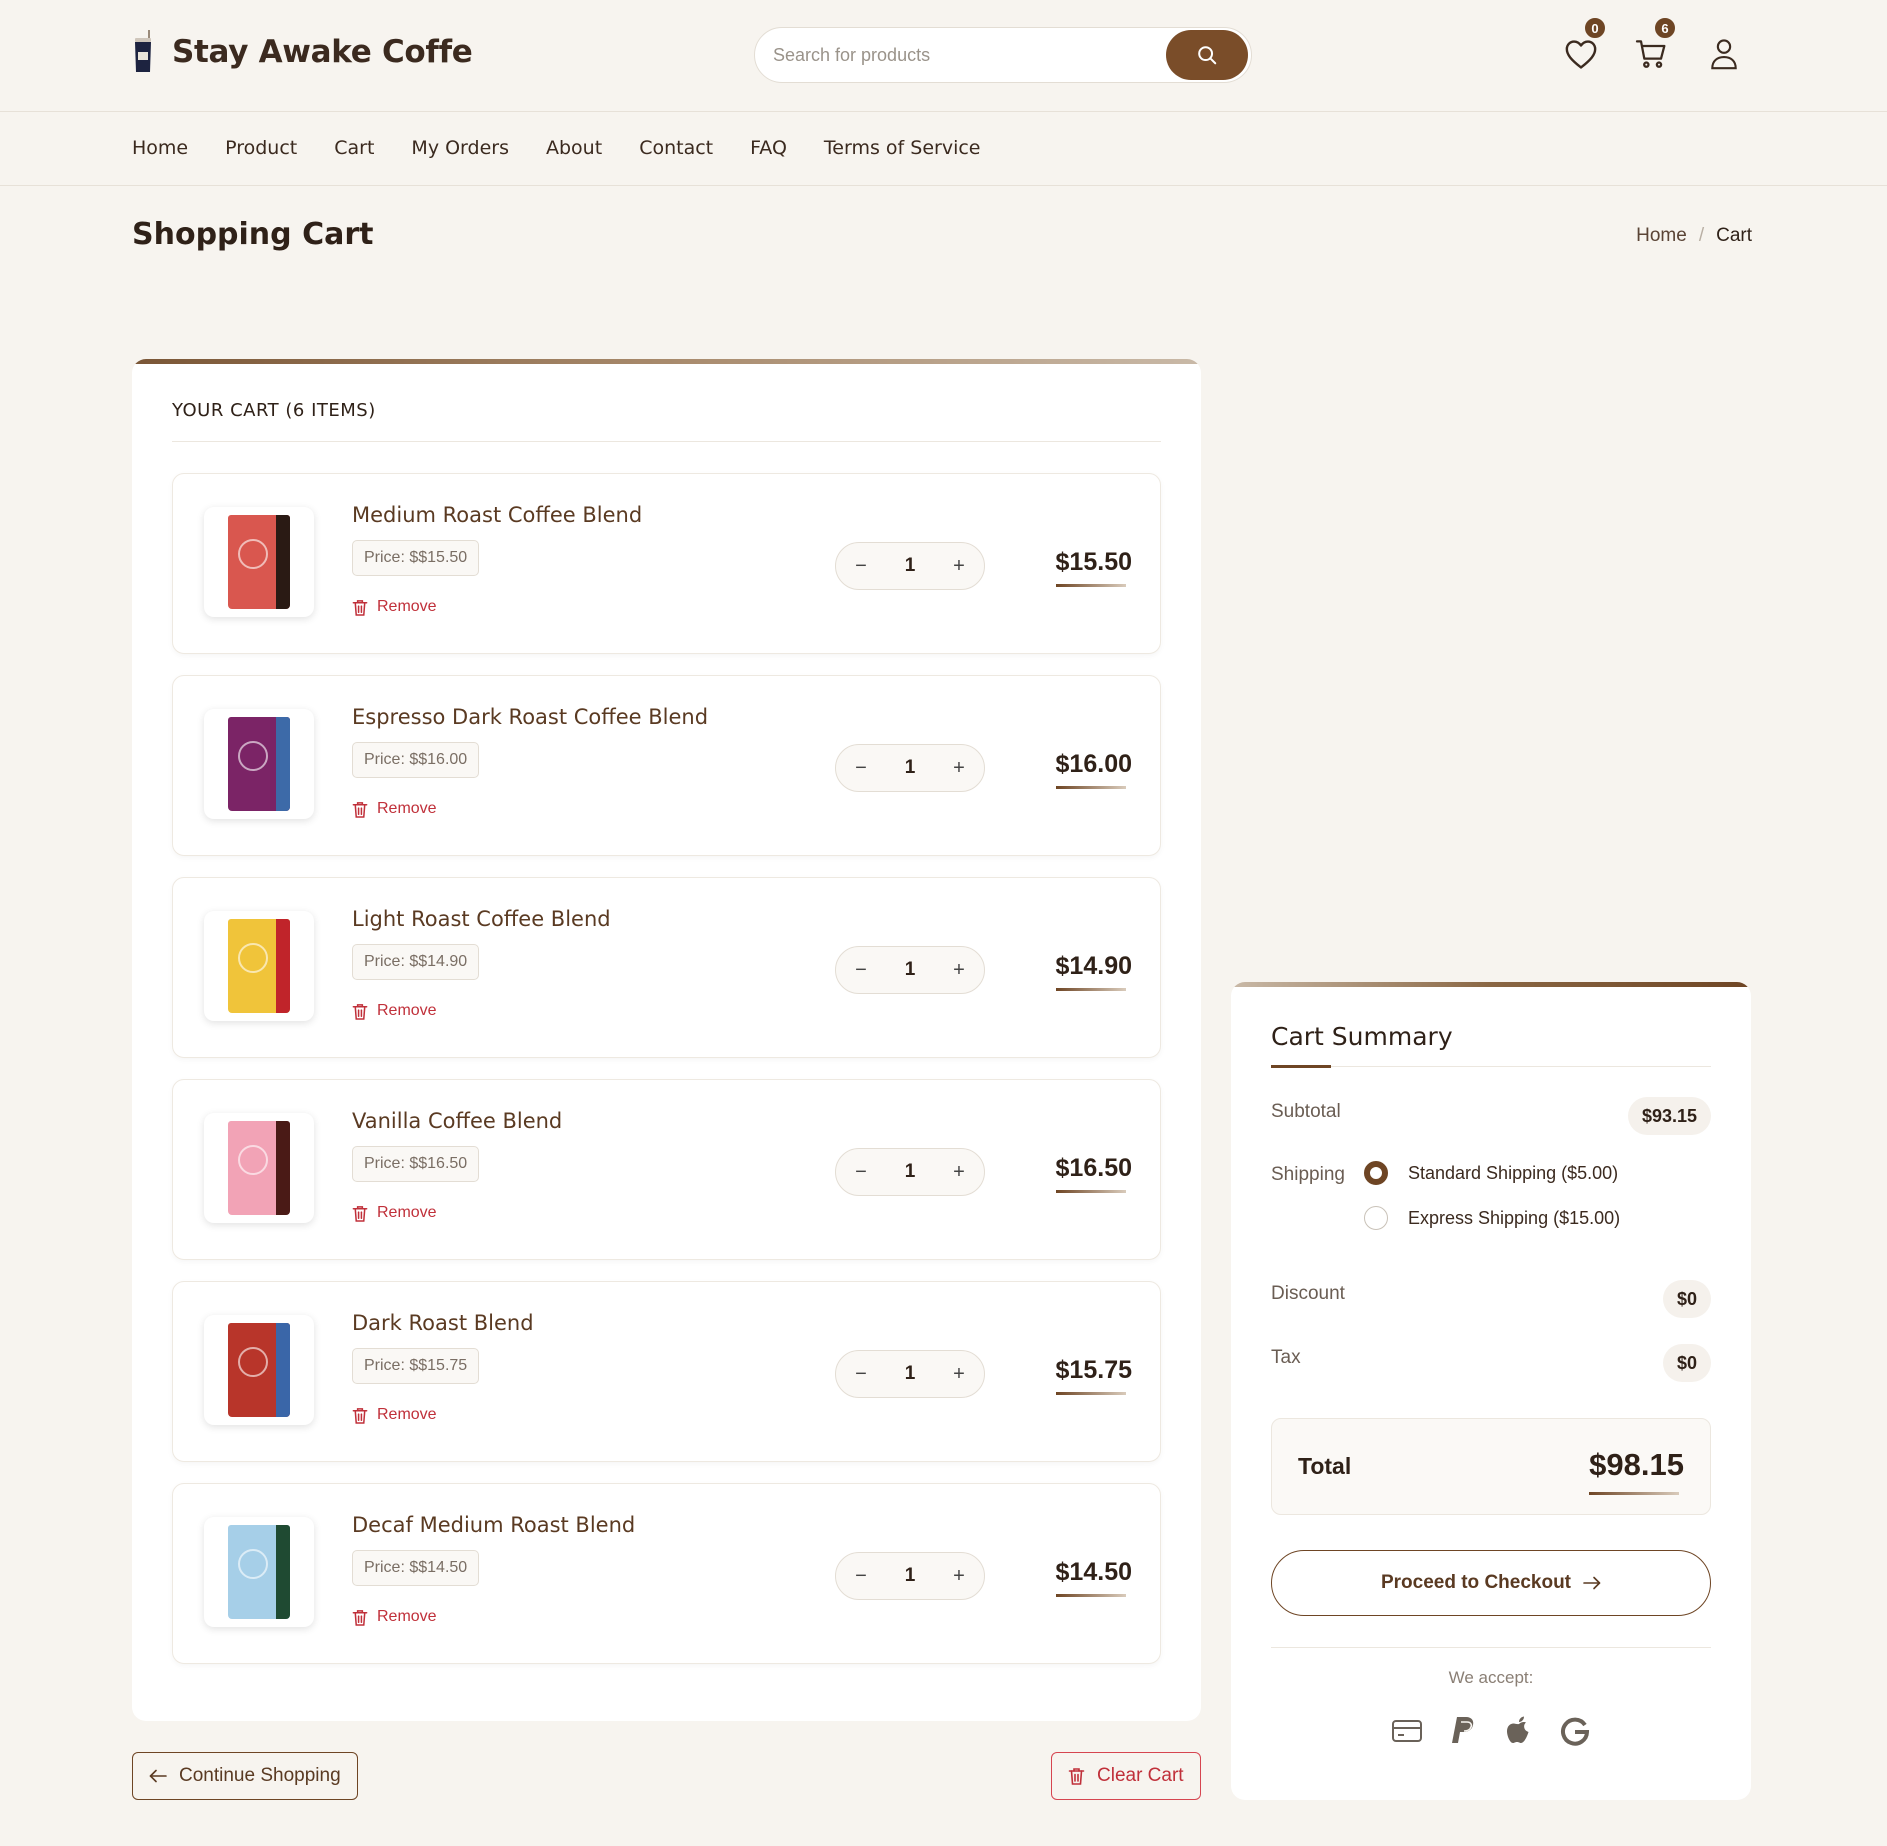  Describe the element at coordinates (261, 148) in the screenshot. I see `nav-item-product: Product` at that location.